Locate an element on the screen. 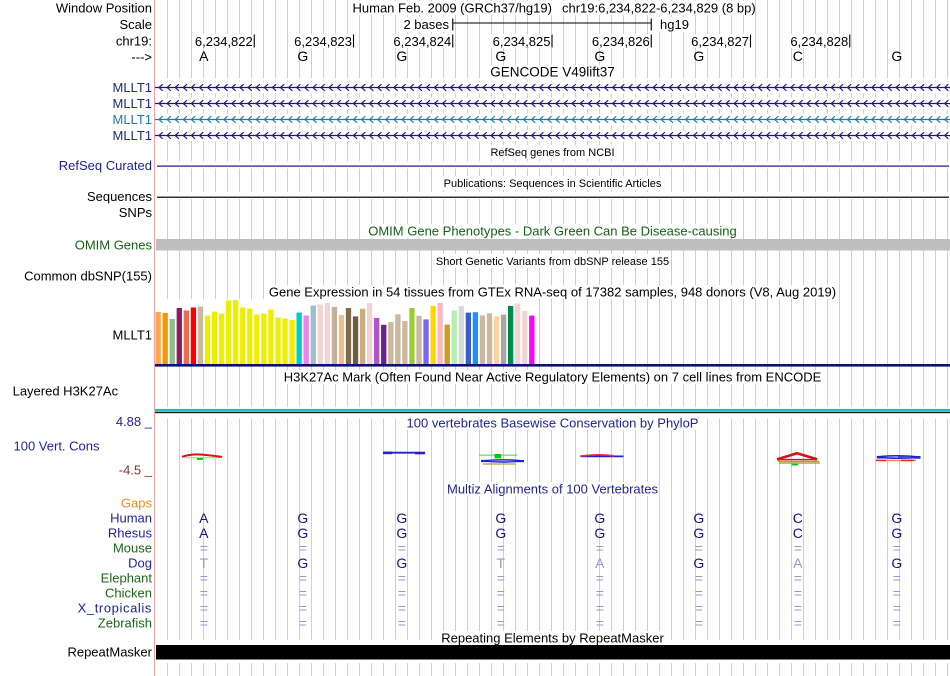 This screenshot has height=676, width=950. svg-text: Mouse is located at coordinates (132, 548).